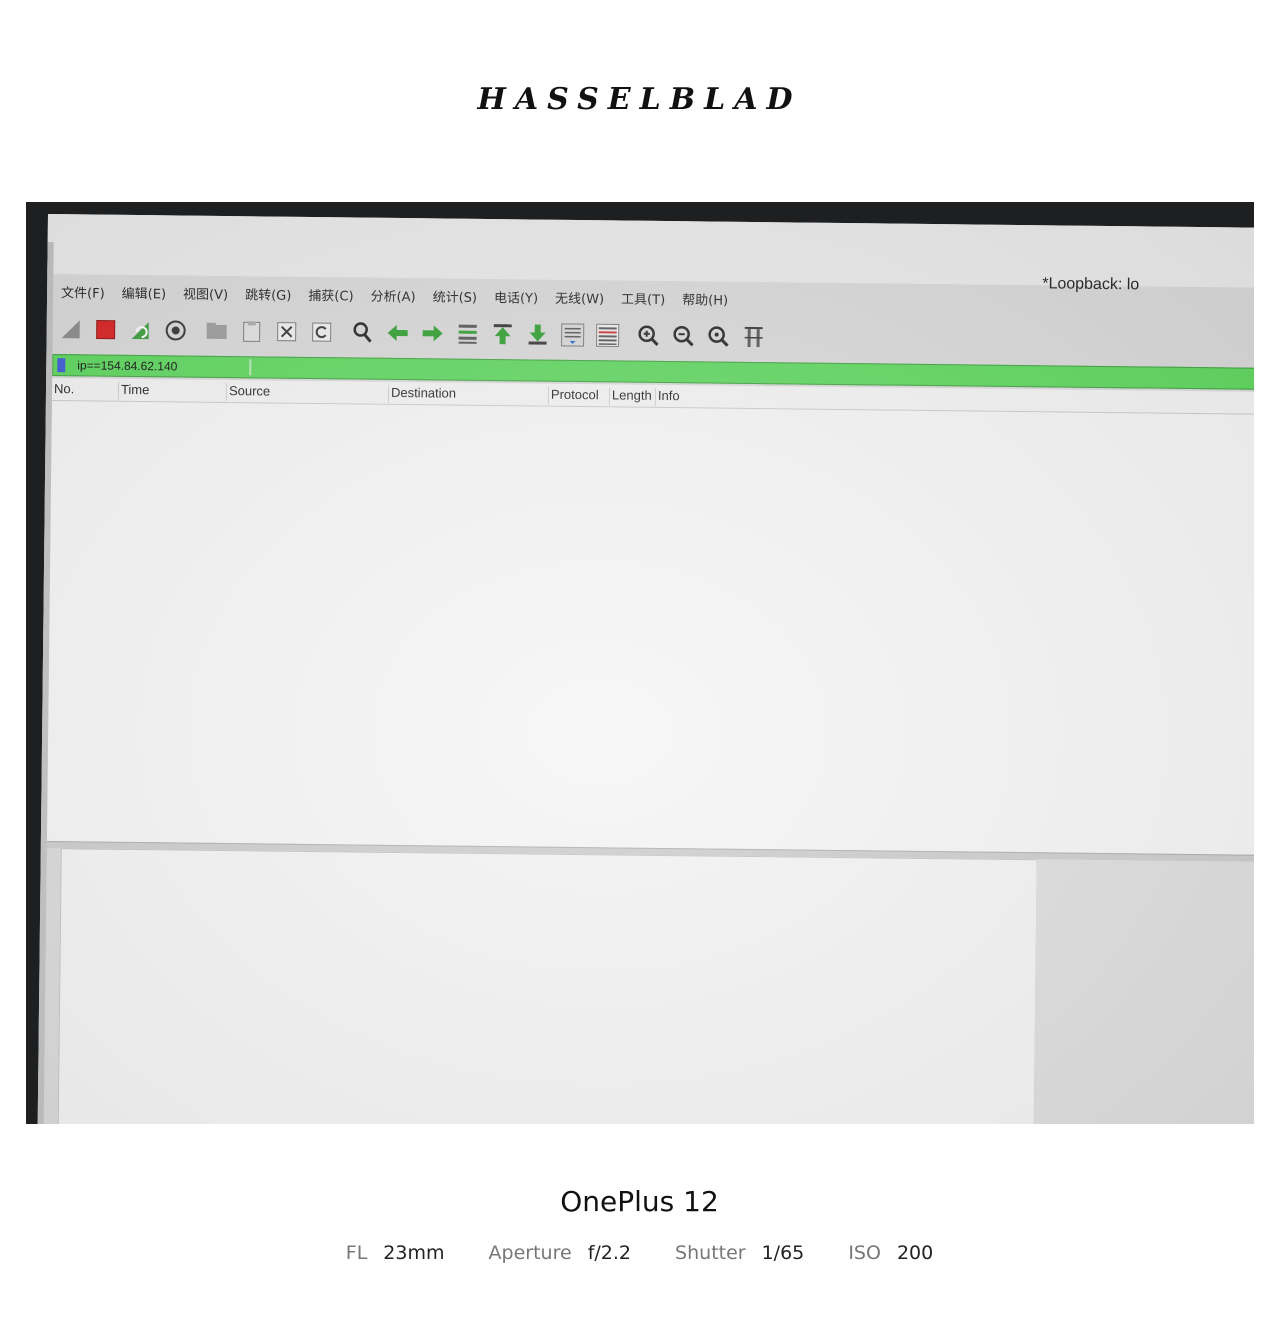 This screenshot has width=1279, height=1325. What do you see at coordinates (573, 335) in the screenshot?
I see `auto-scroll-icon` at bounding box center [573, 335].